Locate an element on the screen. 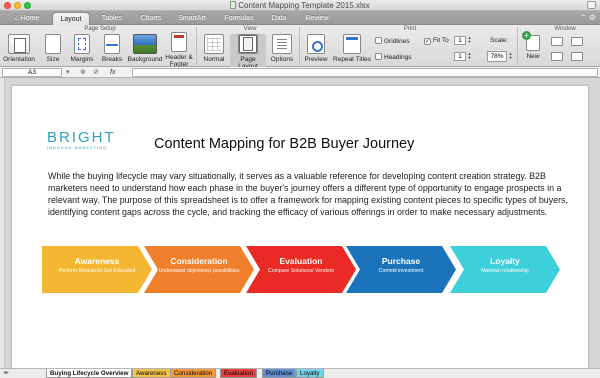 The width and height of the screenshot is (600, 378). header-footer-button: Header & Footer is located at coordinates (179, 50).